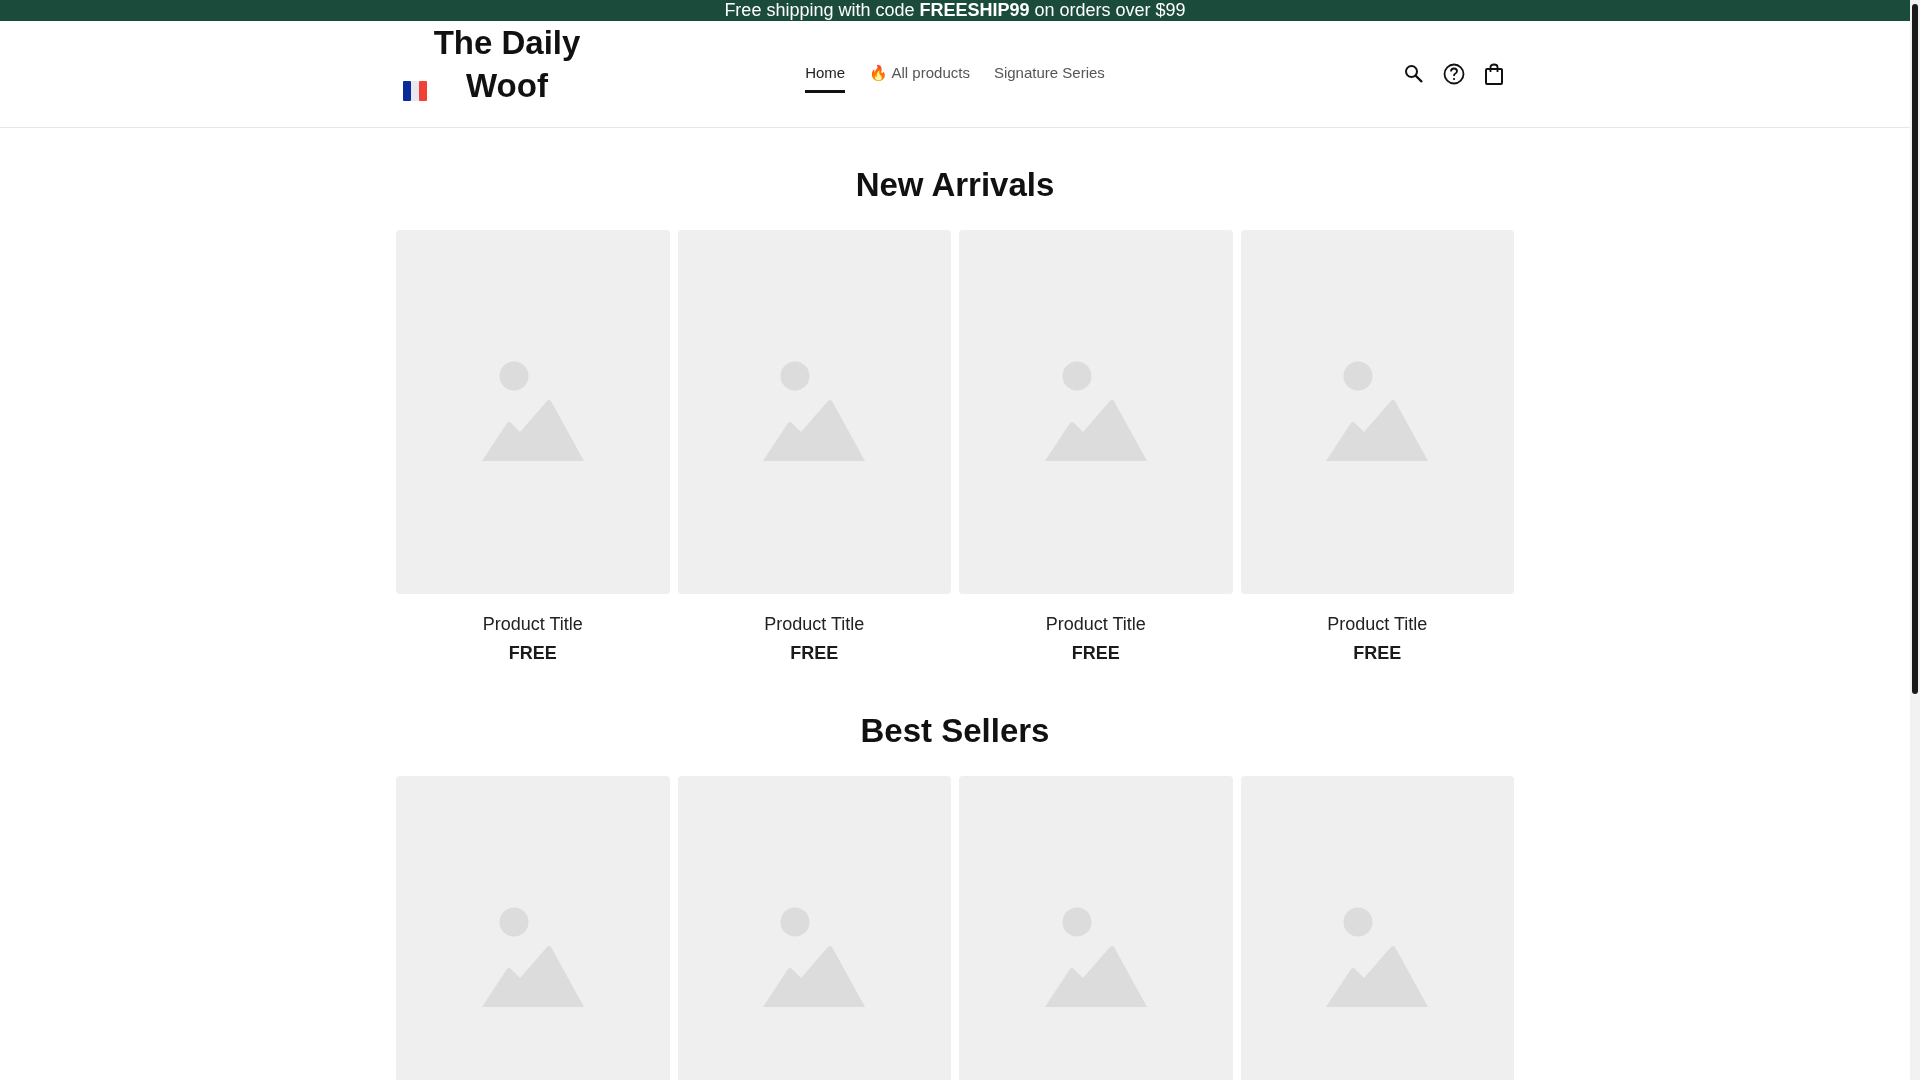 This screenshot has height=1080, width=1920. What do you see at coordinates (1915, 540) in the screenshot?
I see `scrollbar` at bounding box center [1915, 540].